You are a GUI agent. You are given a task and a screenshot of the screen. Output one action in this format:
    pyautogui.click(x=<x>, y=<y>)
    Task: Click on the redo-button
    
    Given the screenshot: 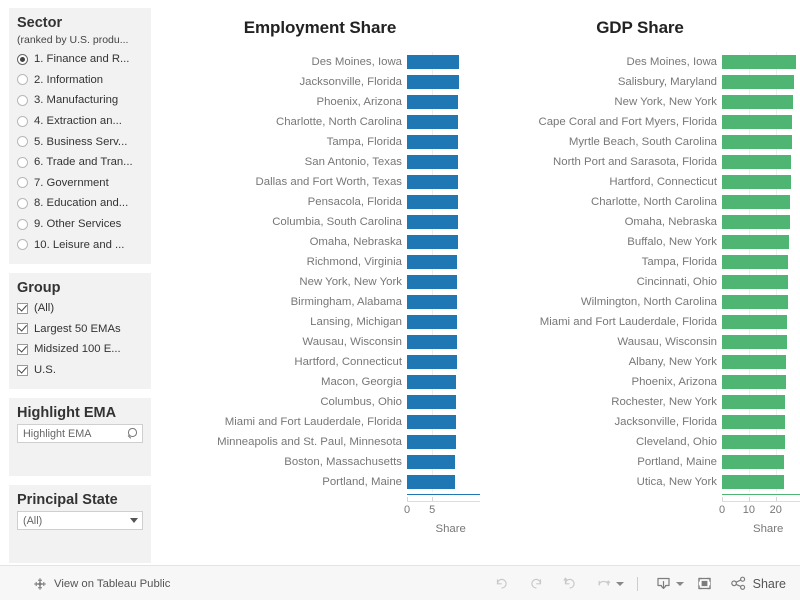 What is the action you would take?
    pyautogui.click(x=536, y=583)
    